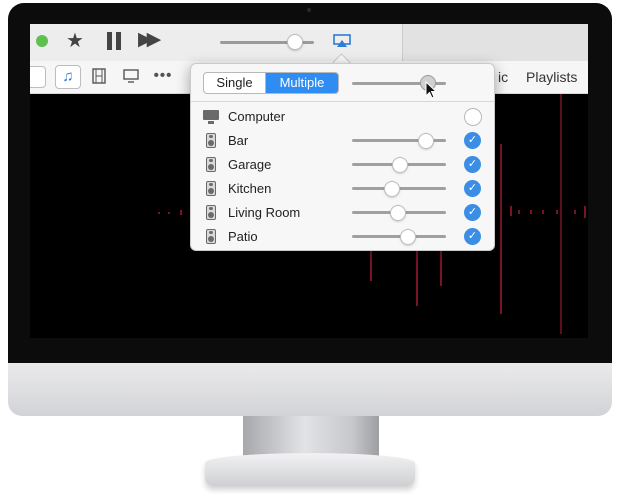  What do you see at coordinates (295, 42) in the screenshot?
I see `volume-knob` at bounding box center [295, 42].